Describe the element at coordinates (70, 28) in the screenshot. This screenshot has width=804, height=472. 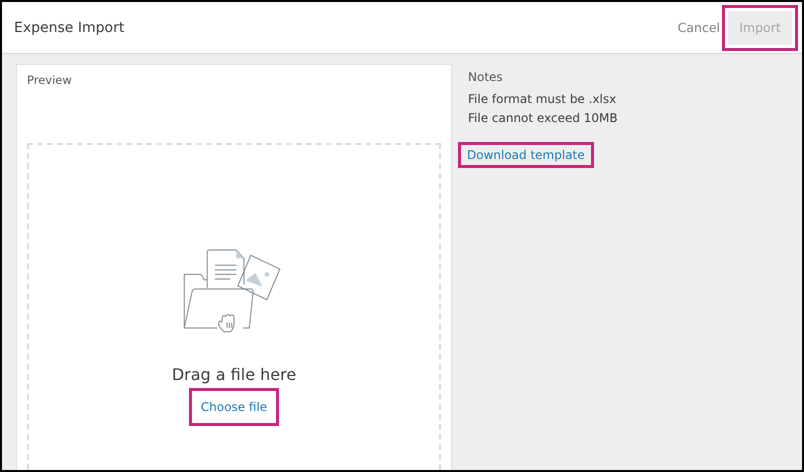
I see `window-title: Expense Import` at that location.